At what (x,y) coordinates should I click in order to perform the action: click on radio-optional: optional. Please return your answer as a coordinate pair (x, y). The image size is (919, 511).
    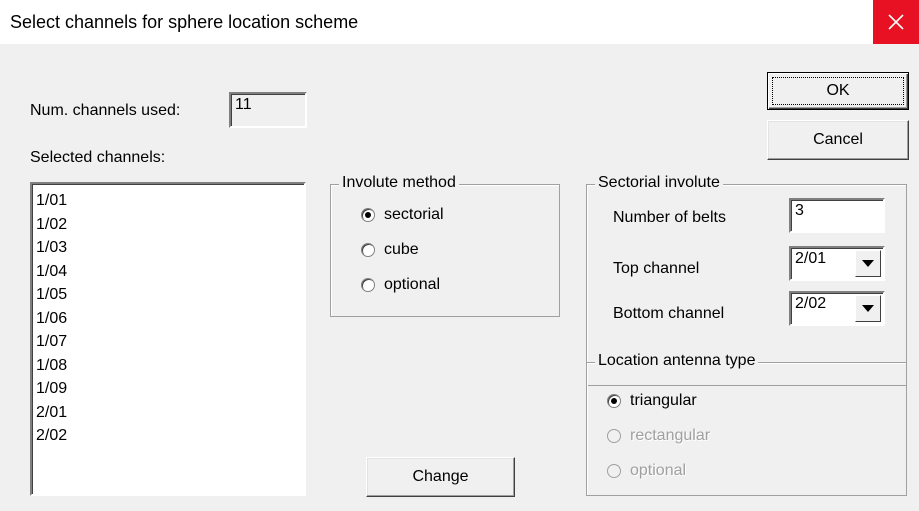
    Looking at the image, I should click on (400, 285).